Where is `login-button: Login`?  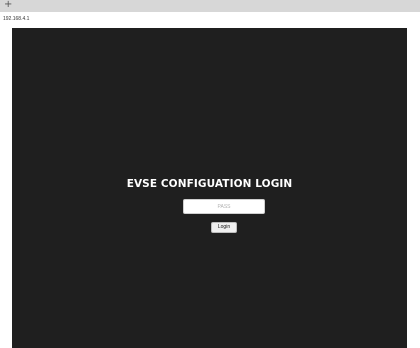 login-button: Login is located at coordinates (224, 227).